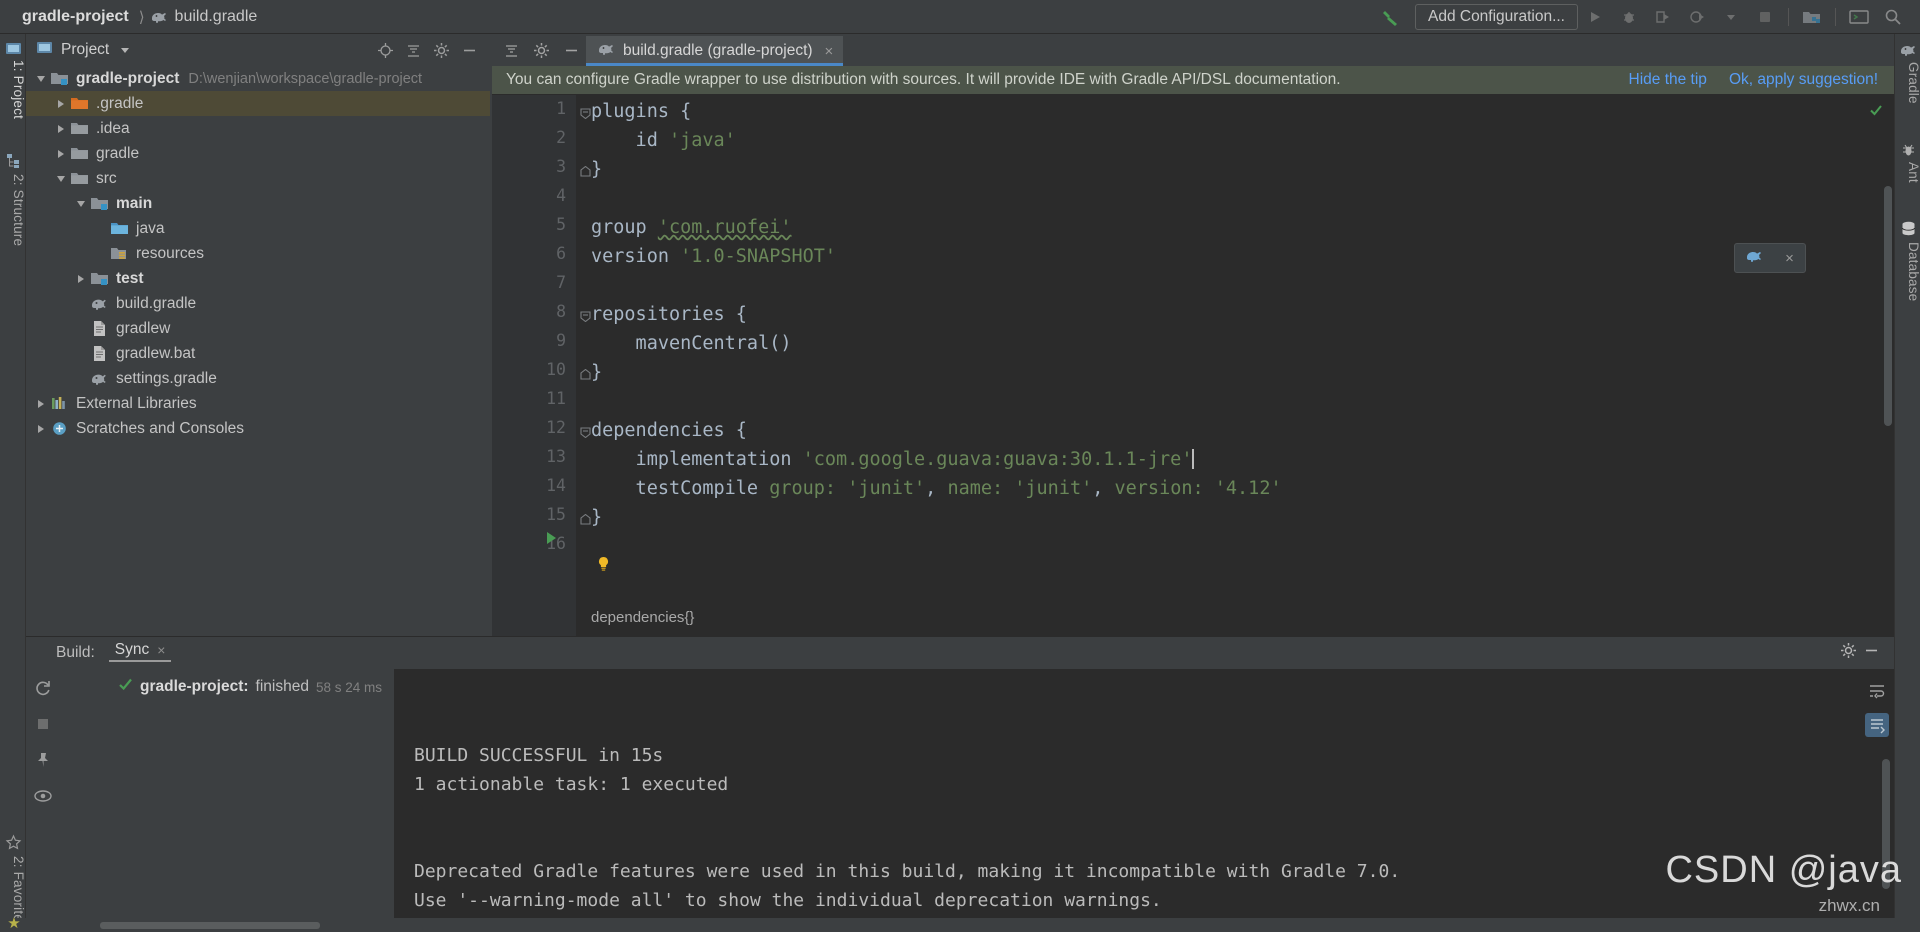  What do you see at coordinates (1241, 256) in the screenshot?
I see `code-line: version '1.0-SNAPSHOT'` at bounding box center [1241, 256].